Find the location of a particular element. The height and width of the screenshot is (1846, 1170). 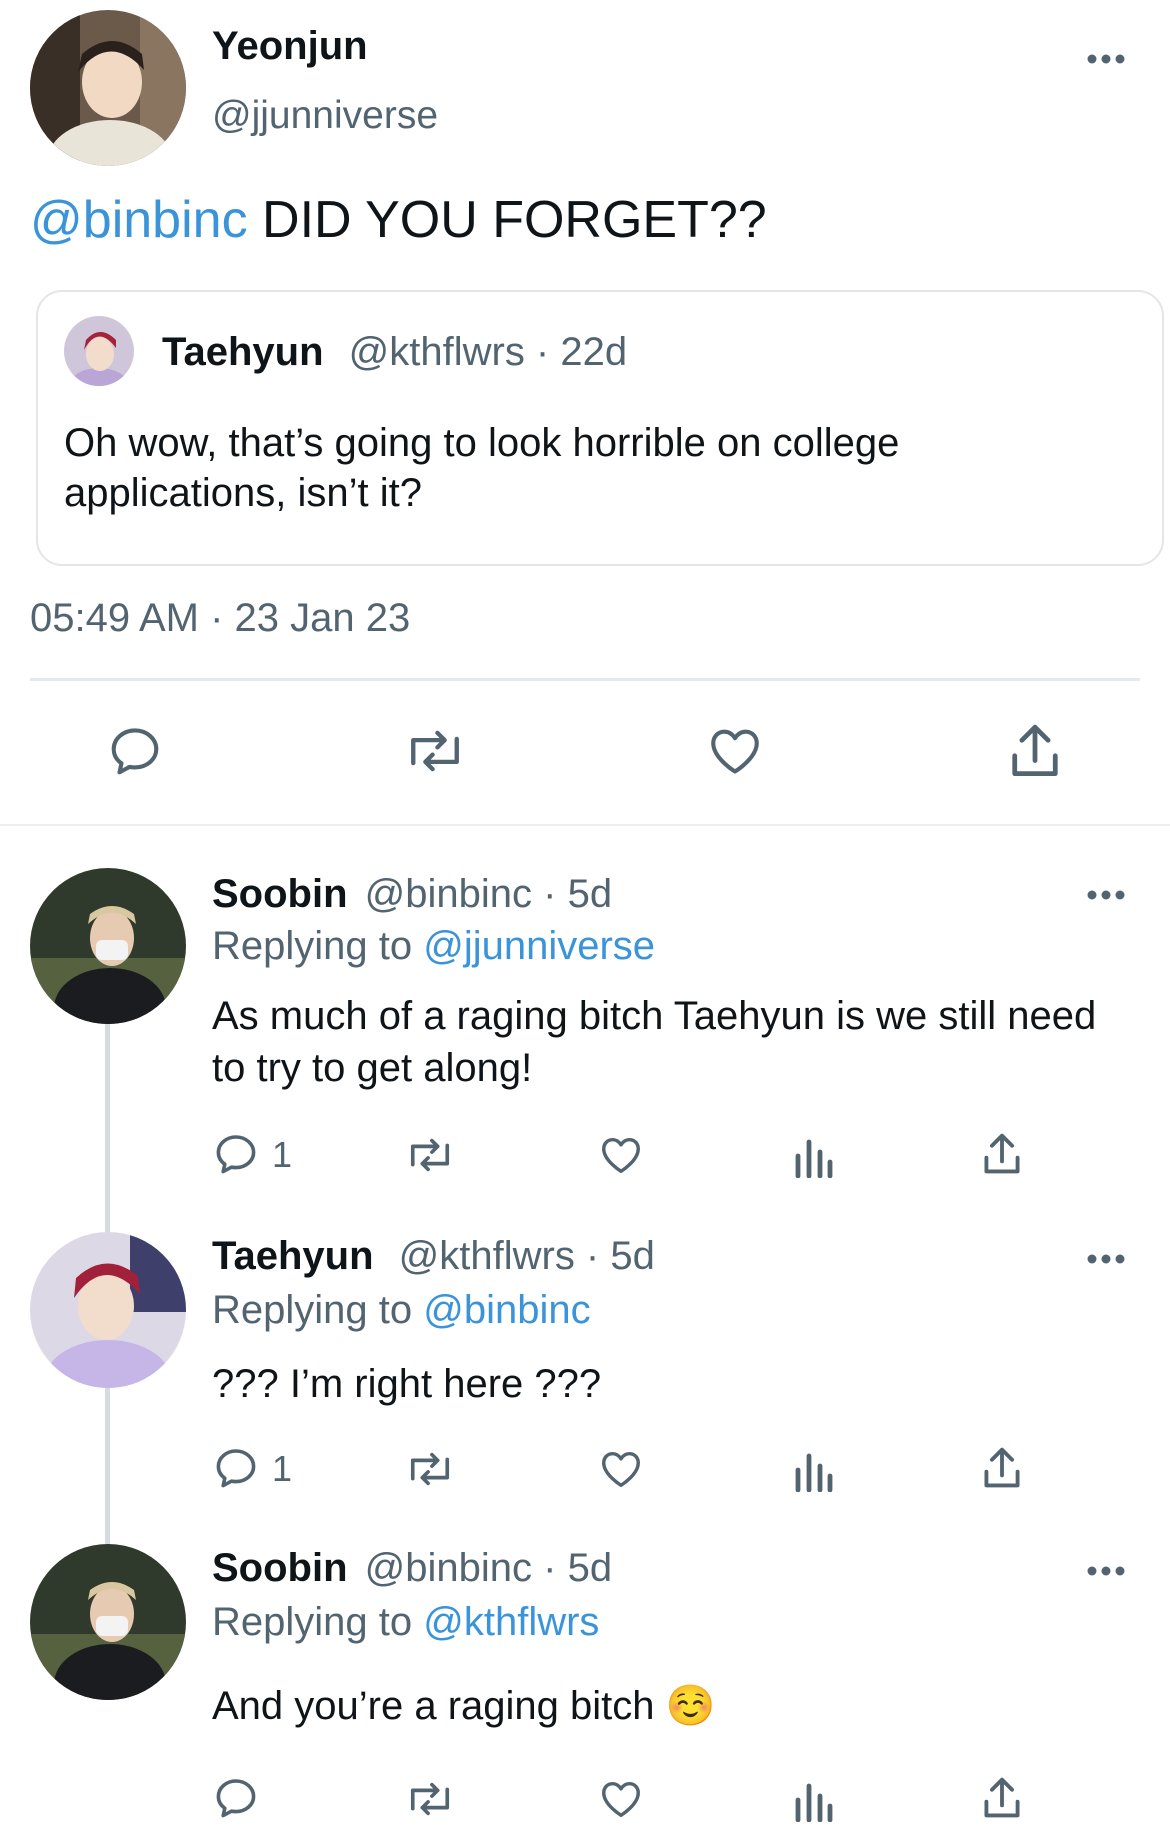

author-handle: @jjunniverse is located at coordinates (325, 116).